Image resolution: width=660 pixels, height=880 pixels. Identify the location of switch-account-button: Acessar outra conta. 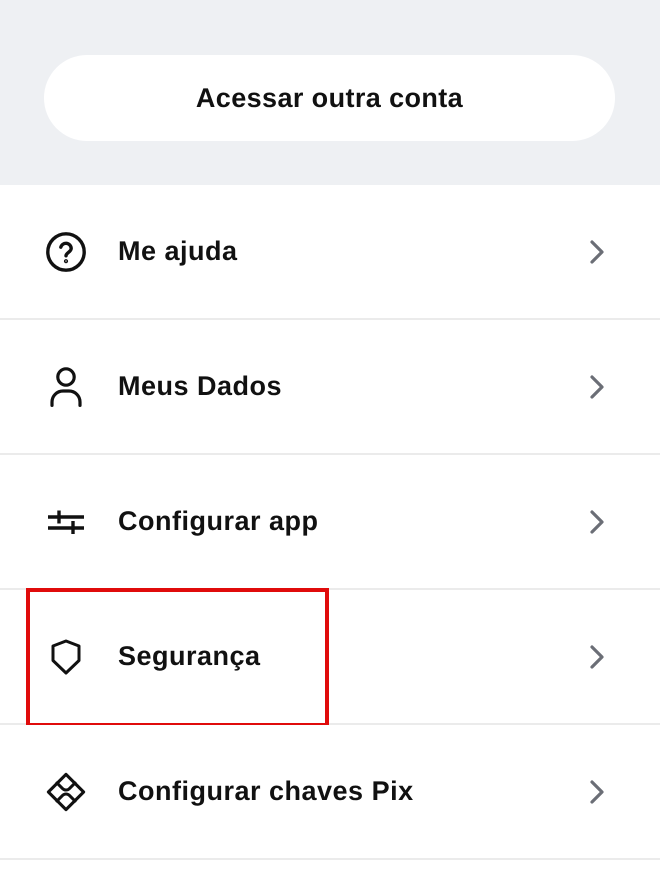
(329, 98).